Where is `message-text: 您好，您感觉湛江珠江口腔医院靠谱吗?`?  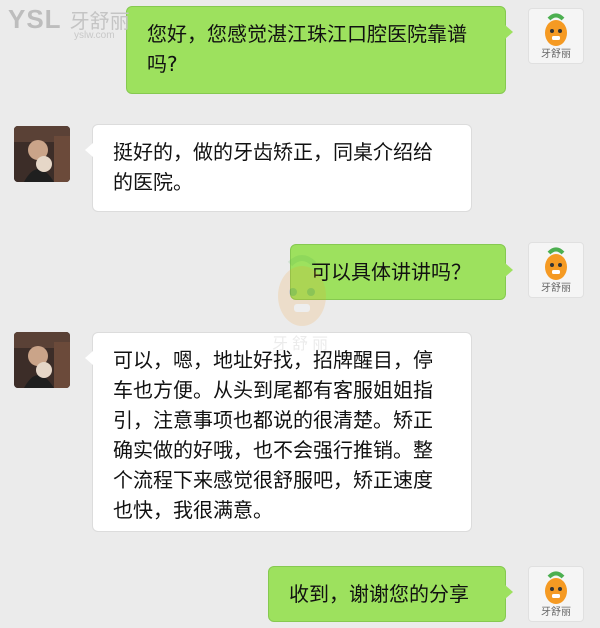 message-text: 您好，您感觉湛江珠江口腔医院靠谱吗? is located at coordinates (307, 49).